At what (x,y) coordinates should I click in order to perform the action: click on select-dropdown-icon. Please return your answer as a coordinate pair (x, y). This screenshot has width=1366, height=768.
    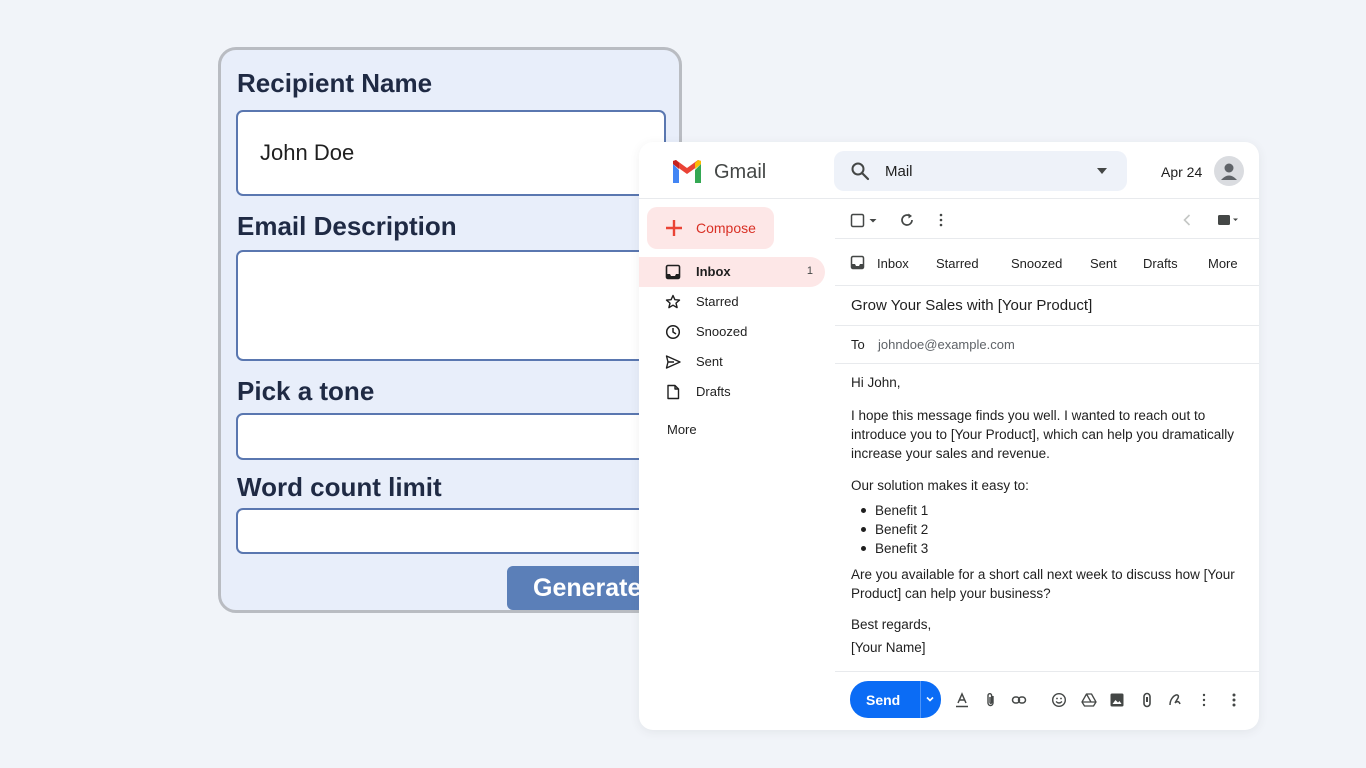
    Looking at the image, I should click on (873, 221).